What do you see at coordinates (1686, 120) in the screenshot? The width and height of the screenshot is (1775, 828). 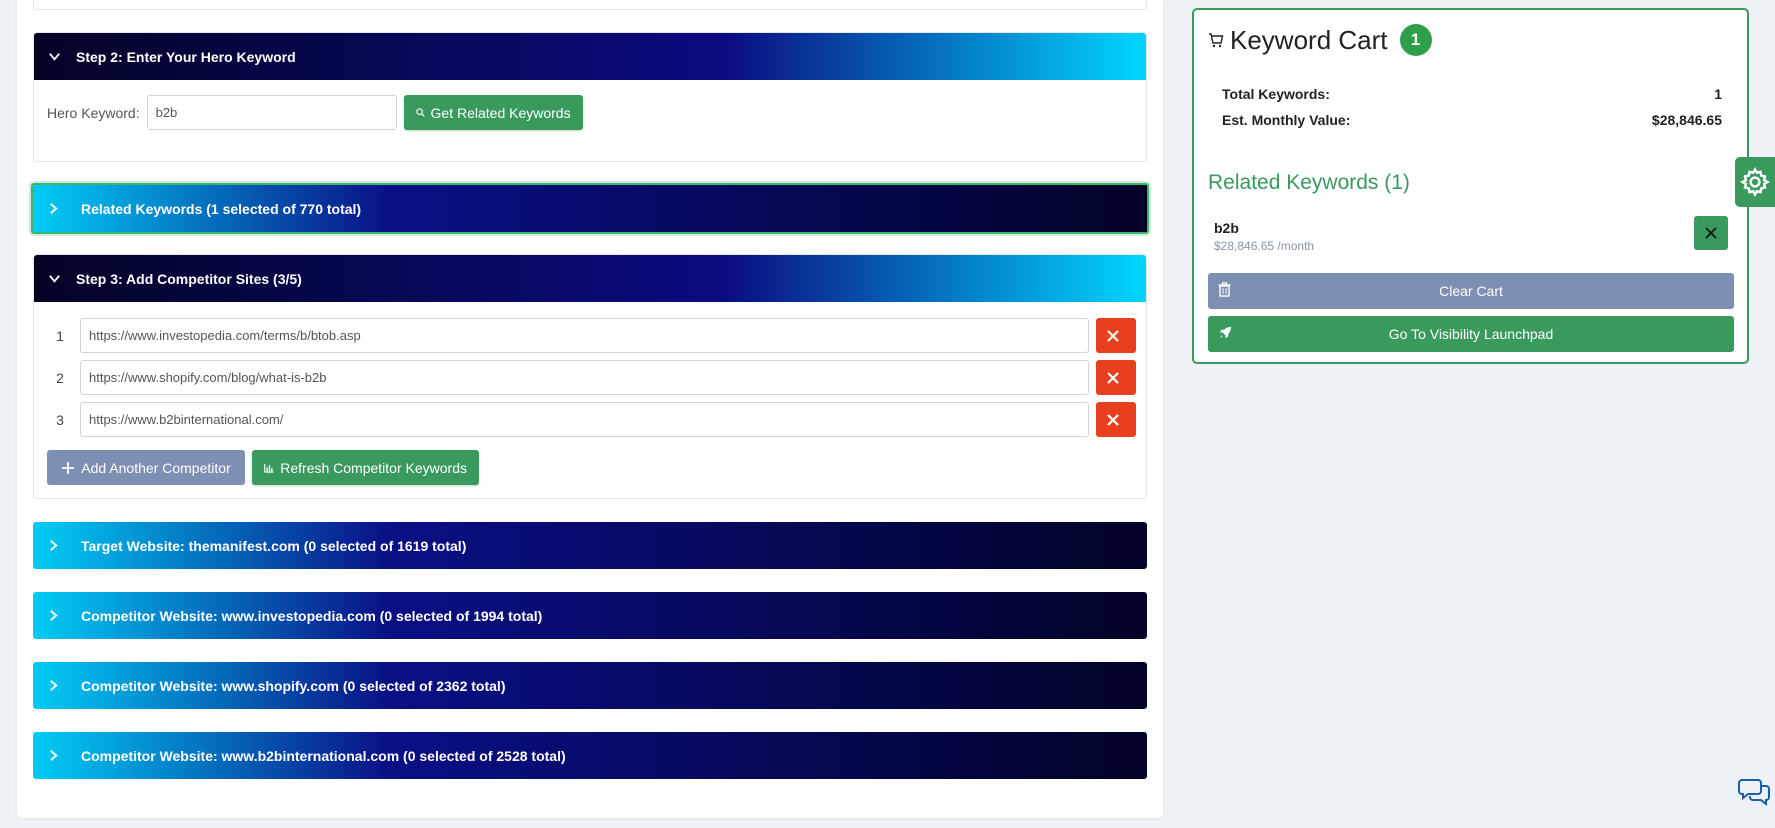 I see `monthly-value-value: $28,846.65` at bounding box center [1686, 120].